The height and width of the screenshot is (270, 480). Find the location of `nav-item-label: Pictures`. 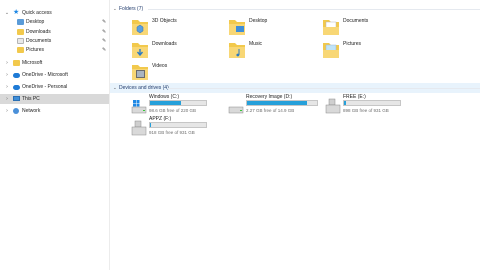

nav-item-label: Pictures is located at coordinates (35, 50).